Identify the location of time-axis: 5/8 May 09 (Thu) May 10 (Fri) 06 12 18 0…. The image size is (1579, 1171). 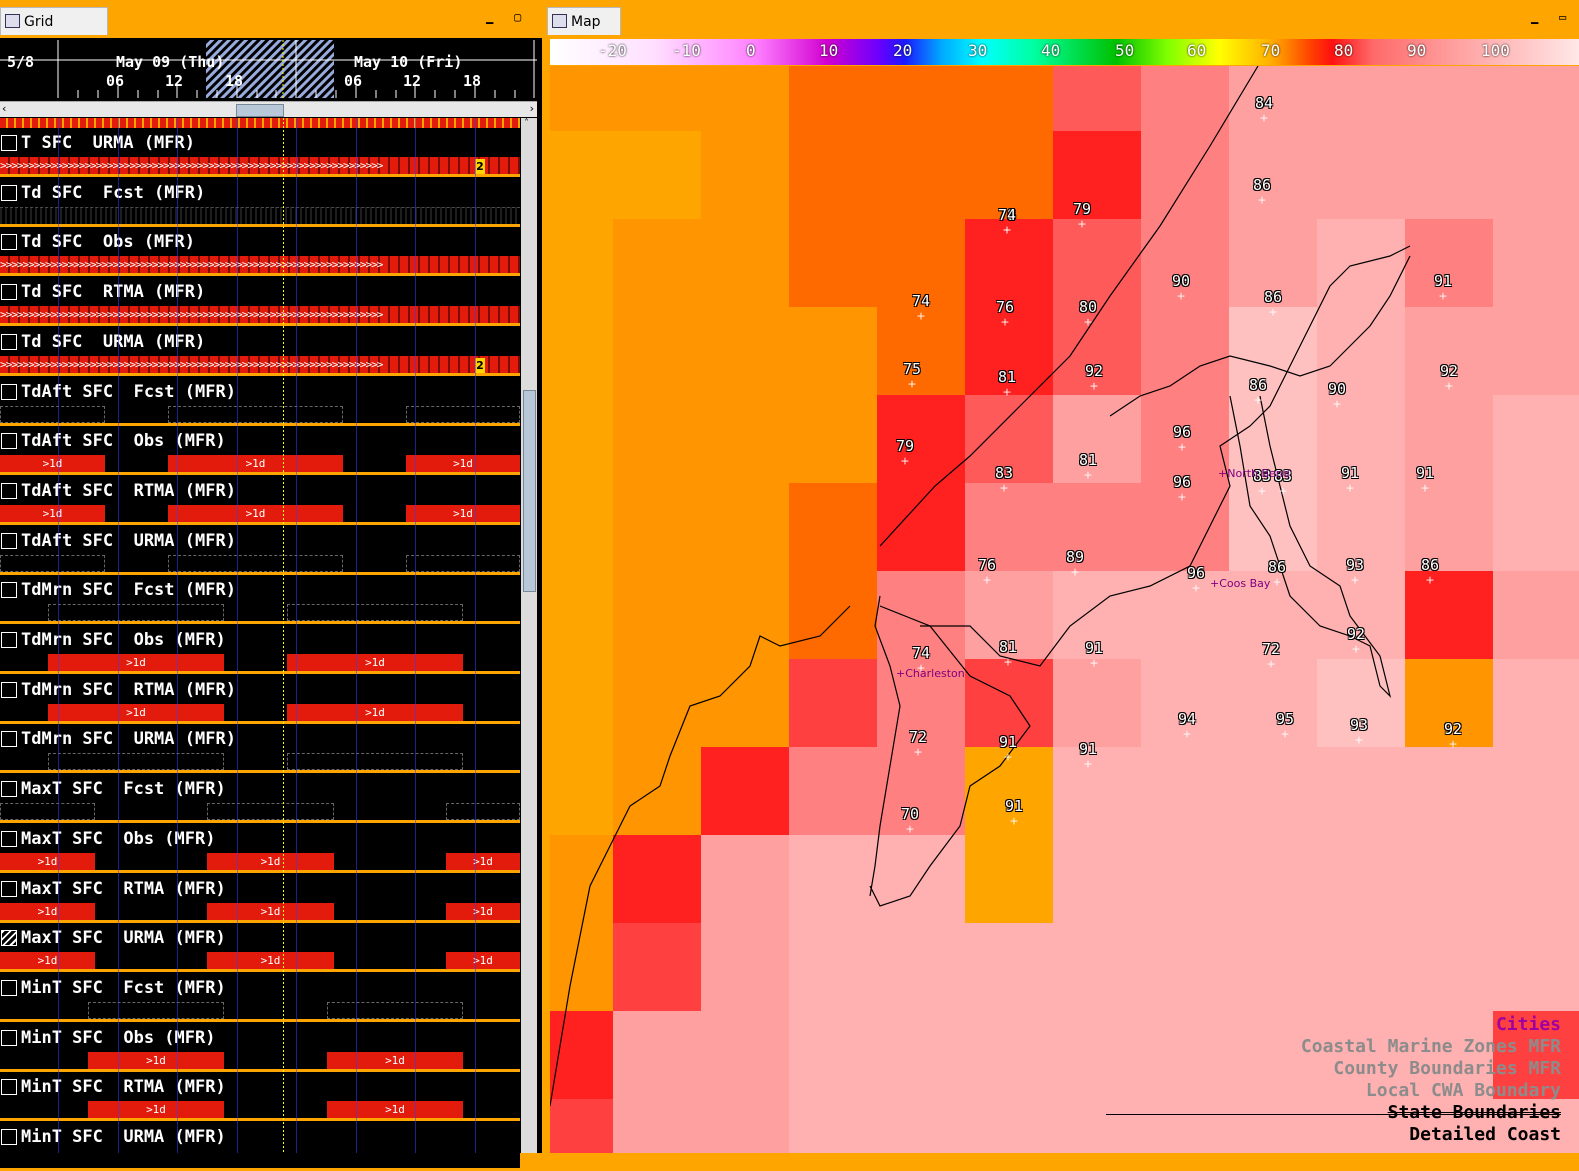
(268, 69).